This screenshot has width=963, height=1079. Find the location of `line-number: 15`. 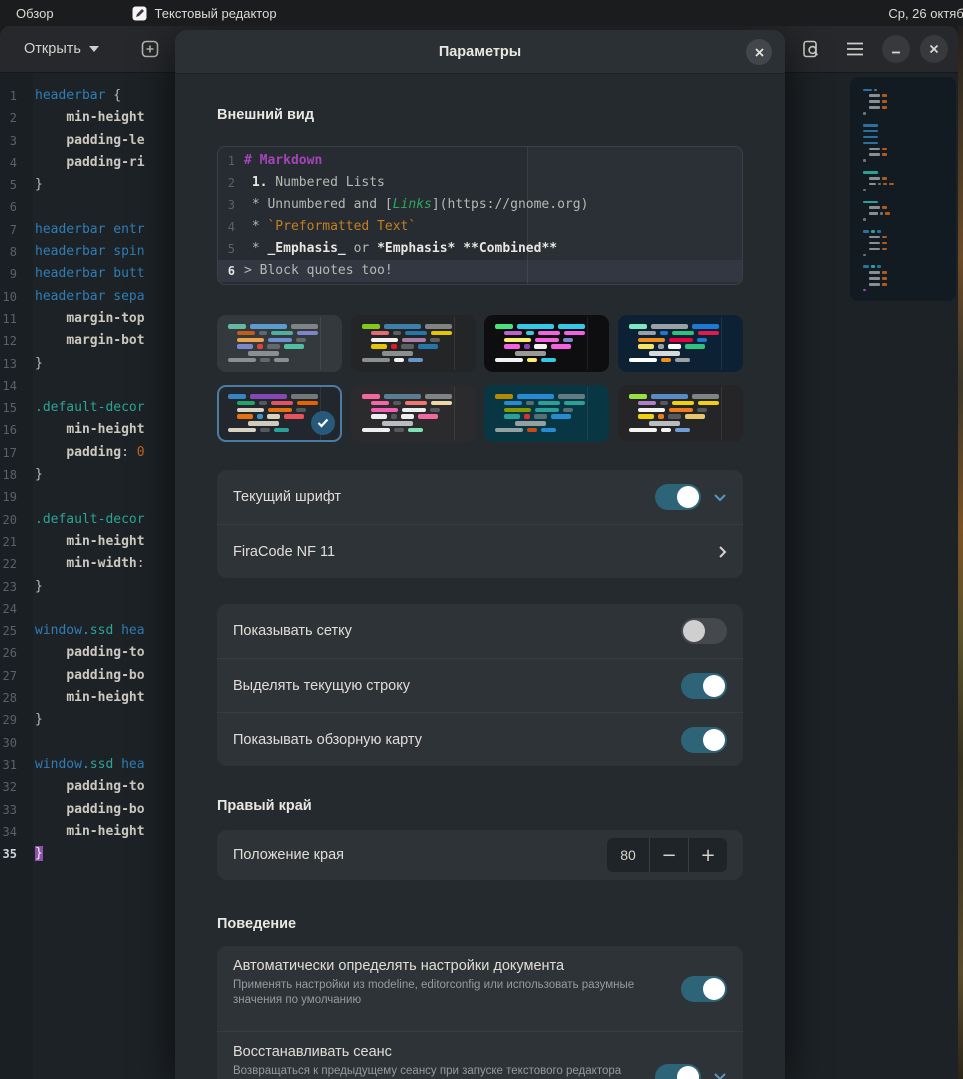

line-number: 15 is located at coordinates (9, 408).